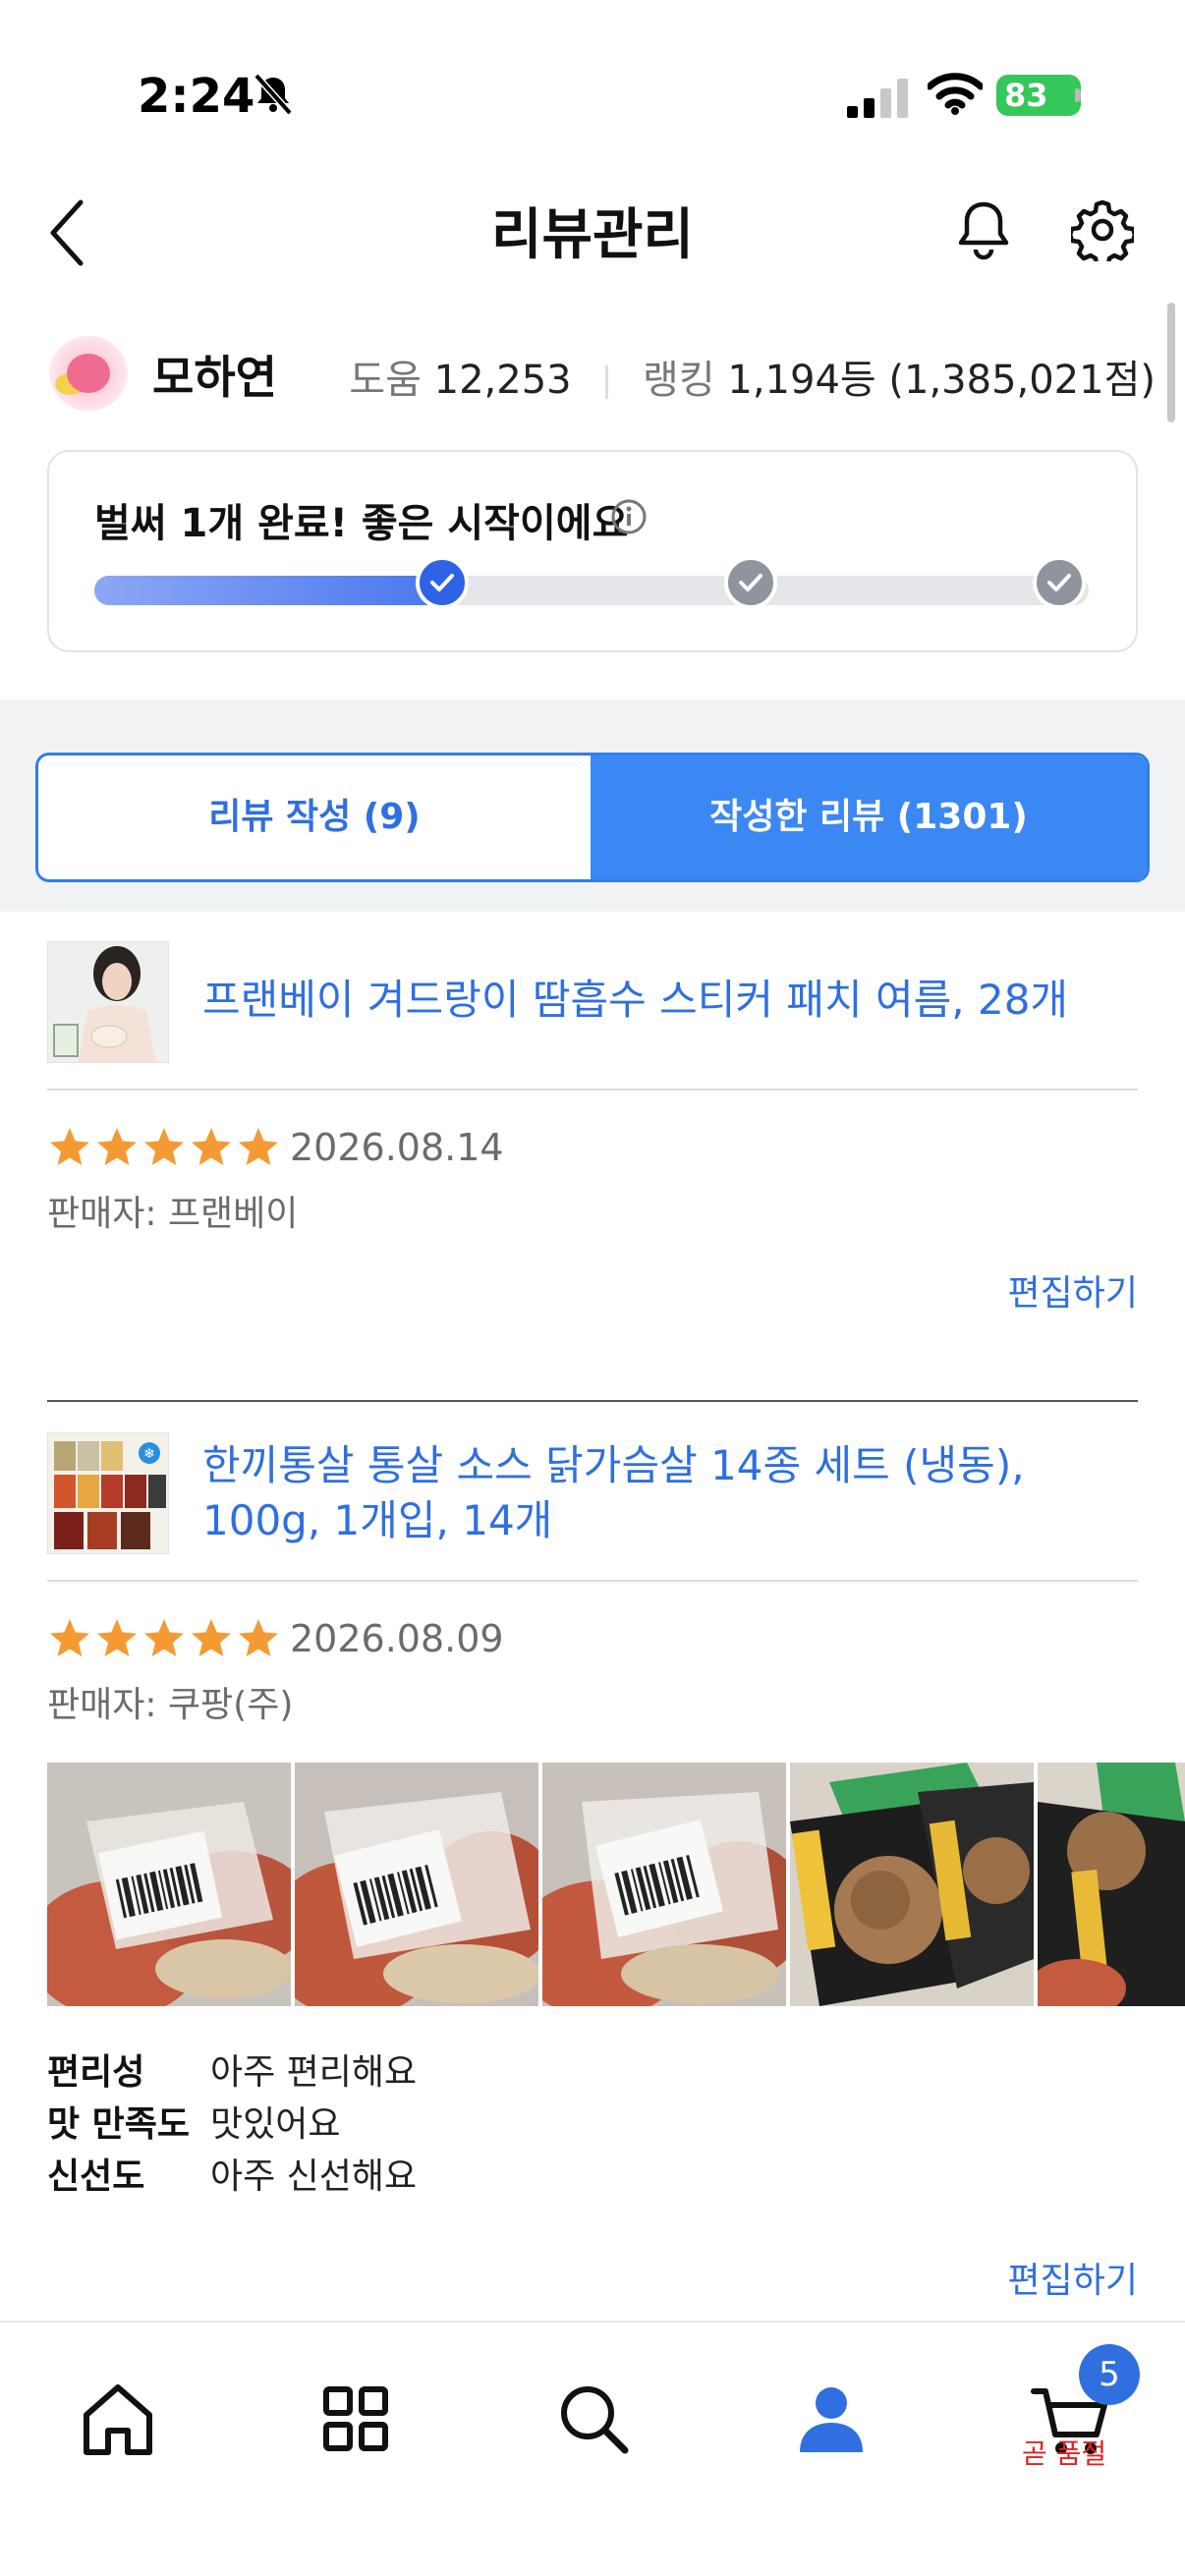 The height and width of the screenshot is (2576, 1185). Describe the element at coordinates (173, 1214) in the screenshot. I see `seller-name: 판매자: 프랜베이` at that location.